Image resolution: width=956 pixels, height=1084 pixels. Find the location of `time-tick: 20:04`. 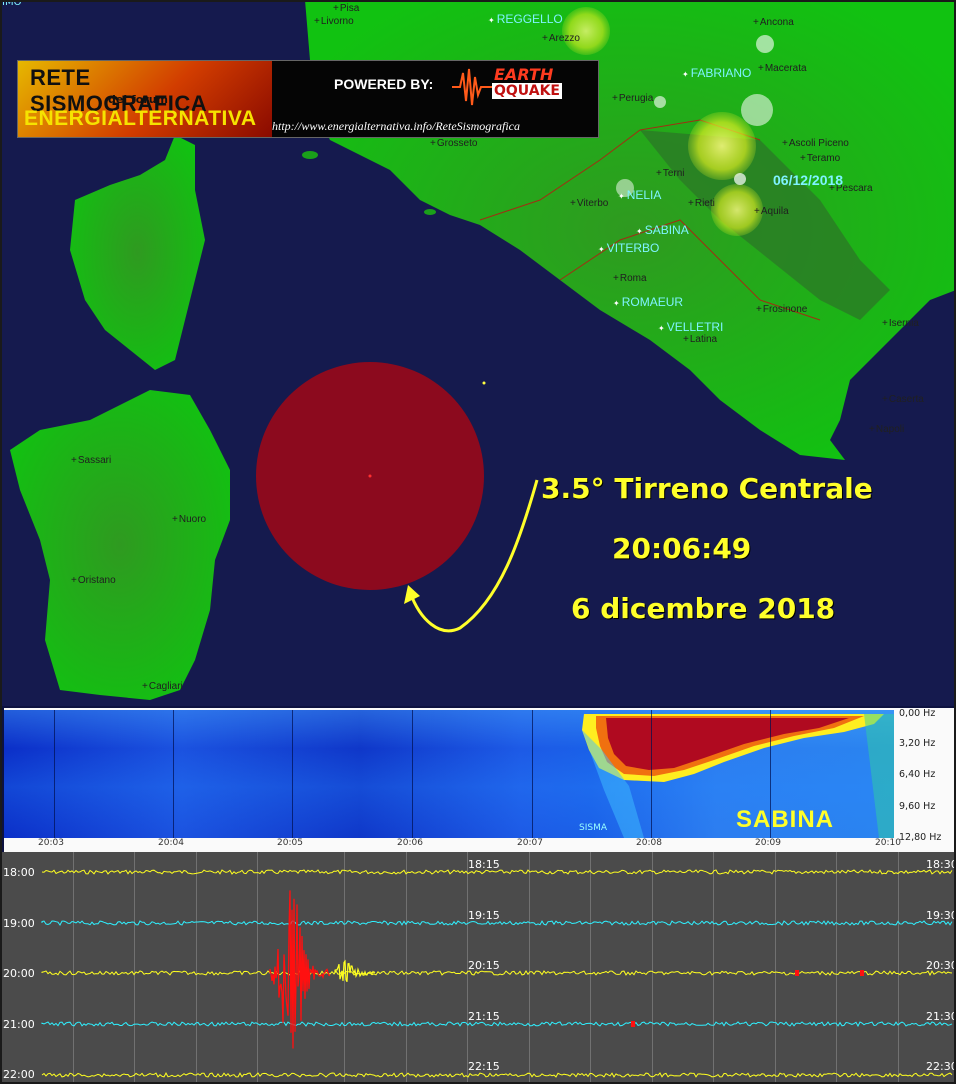

time-tick: 20:04 is located at coordinates (171, 843).